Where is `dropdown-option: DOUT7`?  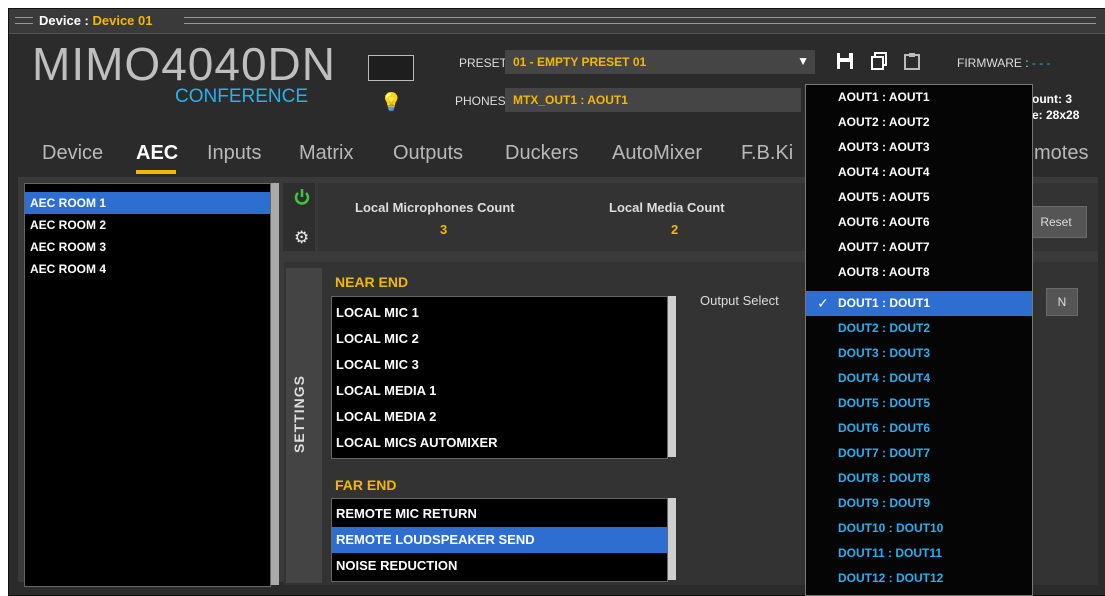
dropdown-option: DOUT7 is located at coordinates (919, 453).